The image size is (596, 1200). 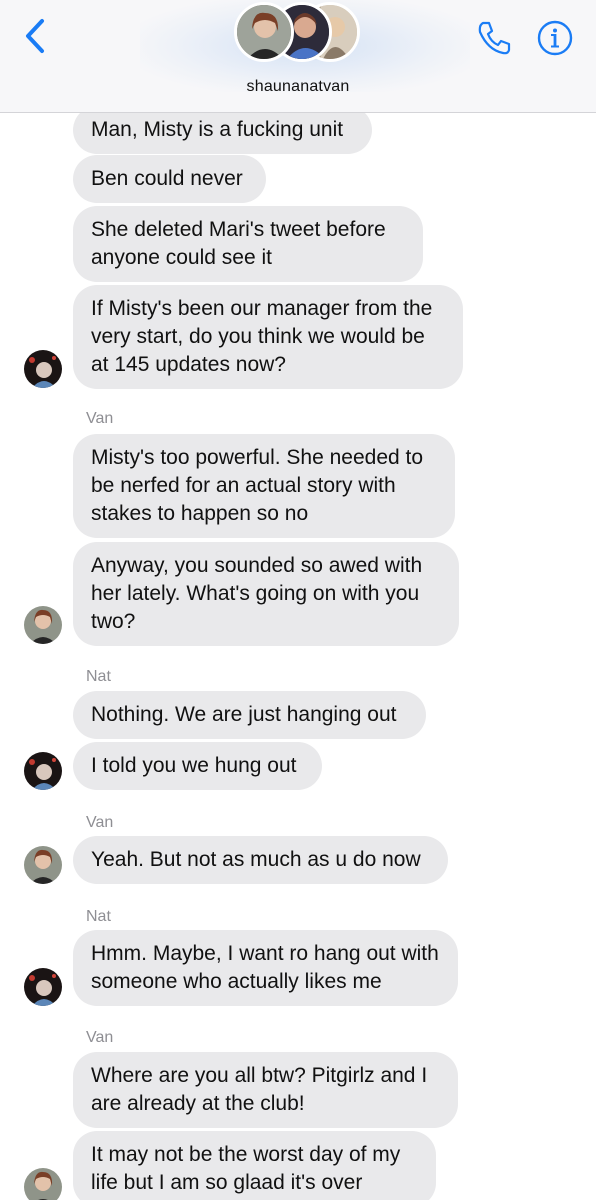 I want to click on call-button, so click(x=494, y=38).